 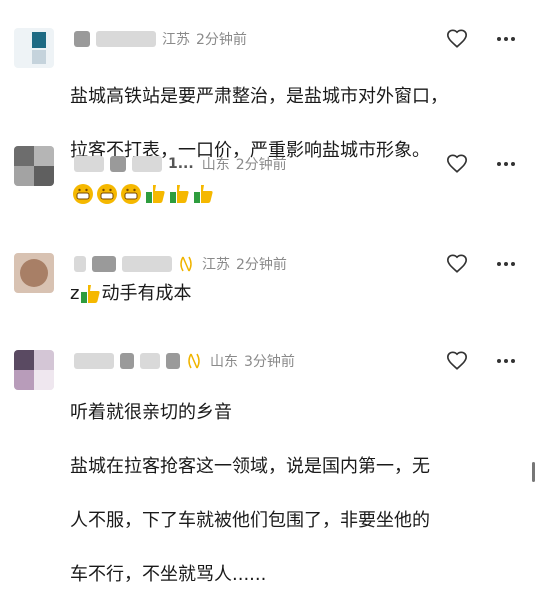 What do you see at coordinates (250, 520) in the screenshot?
I see `comment-line: 人不服，下了车就被他们包围了，非要坐他的` at bounding box center [250, 520].